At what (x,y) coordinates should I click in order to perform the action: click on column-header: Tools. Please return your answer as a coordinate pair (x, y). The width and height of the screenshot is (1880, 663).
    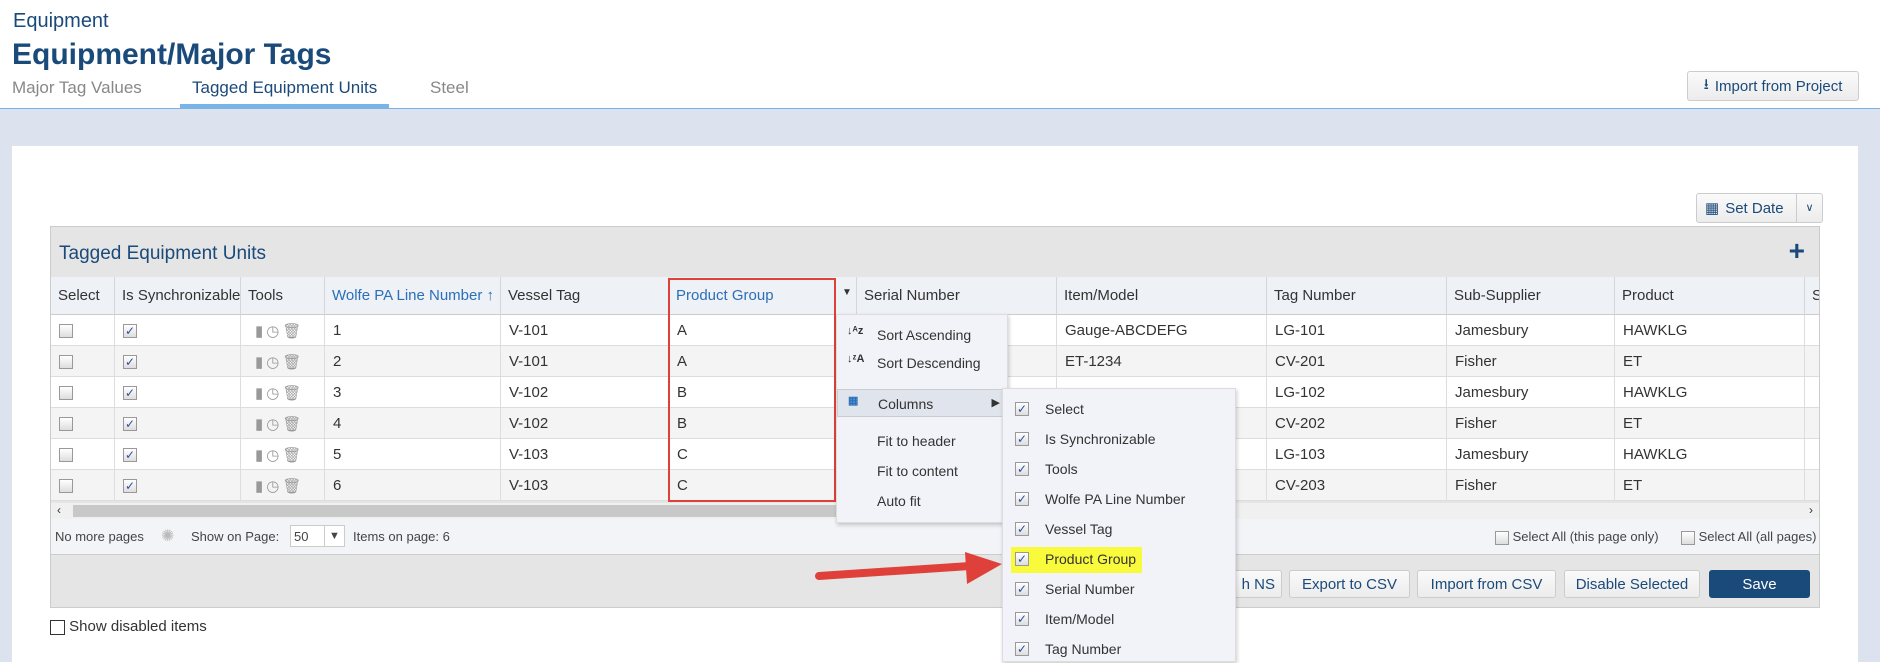
    Looking at the image, I should click on (283, 296).